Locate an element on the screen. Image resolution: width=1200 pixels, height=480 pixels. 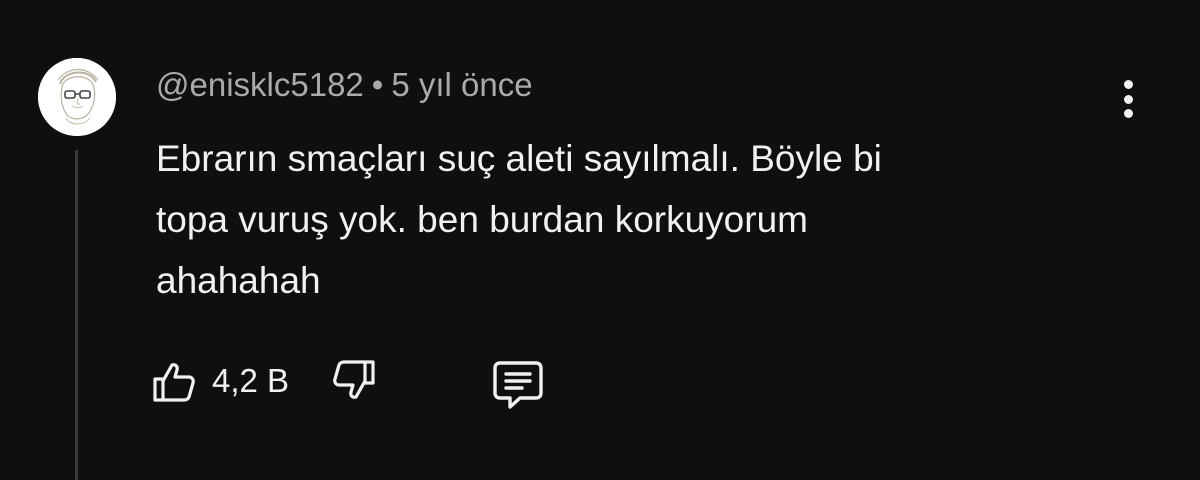
author-handle: @enisklc5182 is located at coordinates (260, 84).